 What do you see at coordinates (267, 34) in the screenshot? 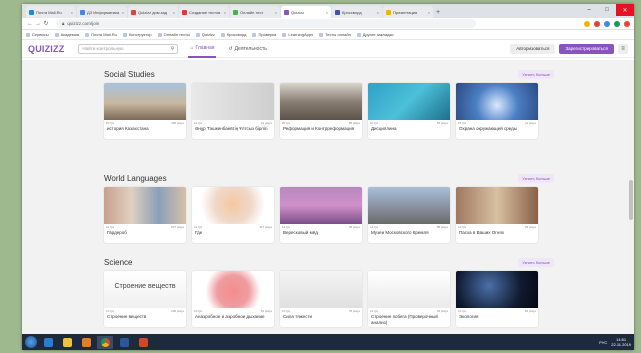
I see `bookmark-label: Проверка` at bounding box center [267, 34].